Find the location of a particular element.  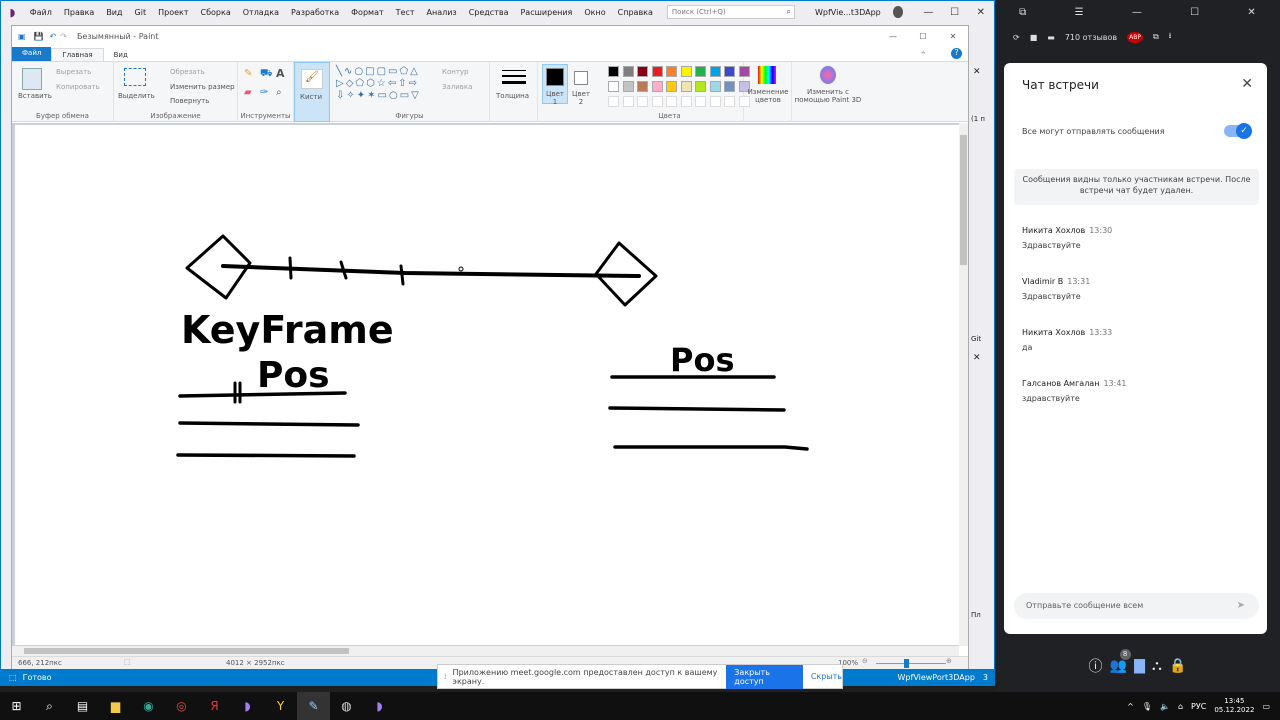

paint-close-icon: ✕ is located at coordinates (953, 36).